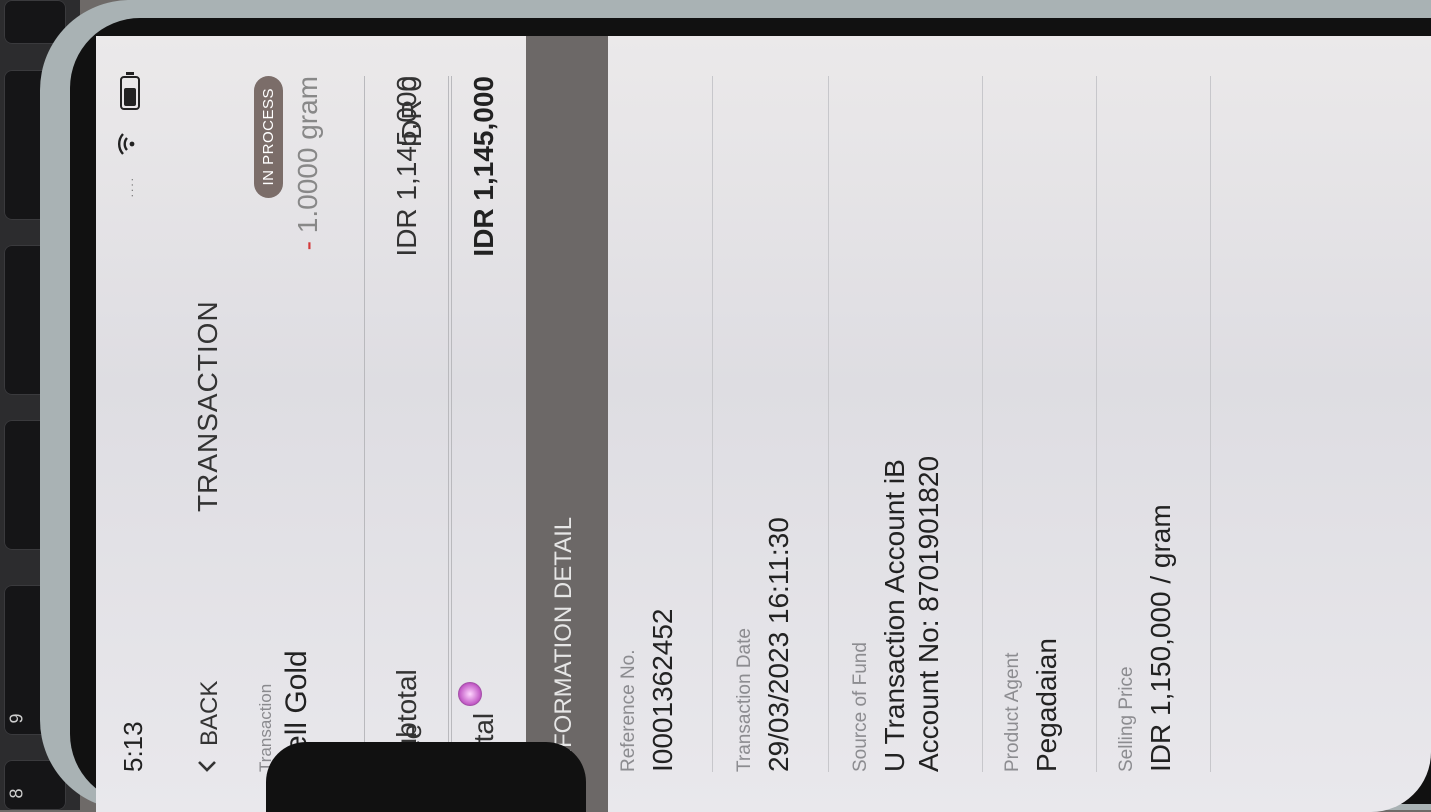 This screenshot has width=1431, height=812. I want to click on back-label: BACK, so click(209, 713).